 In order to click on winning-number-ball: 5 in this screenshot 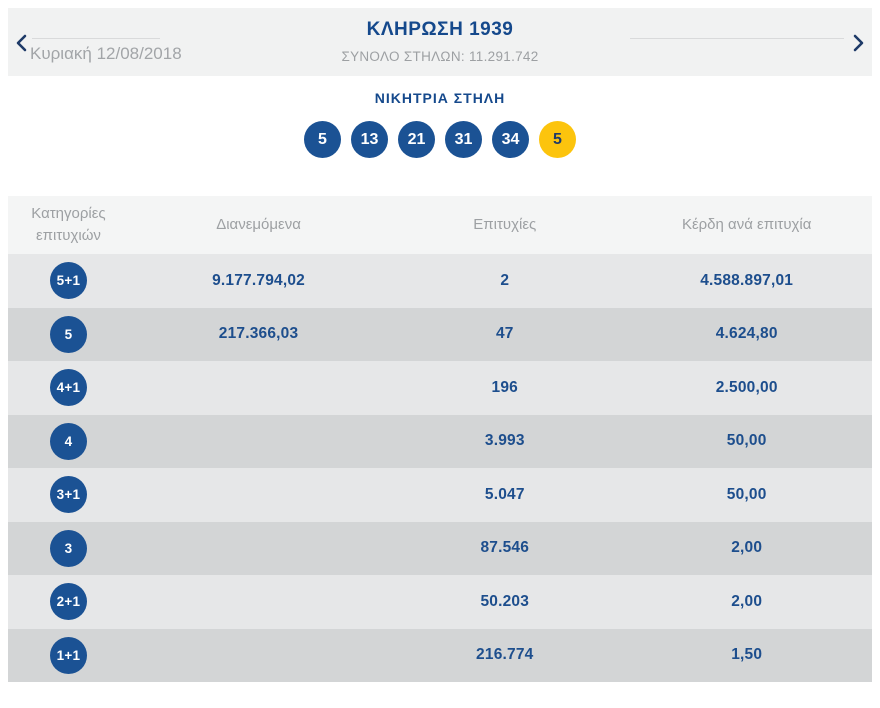, I will do `click(322, 139)`.